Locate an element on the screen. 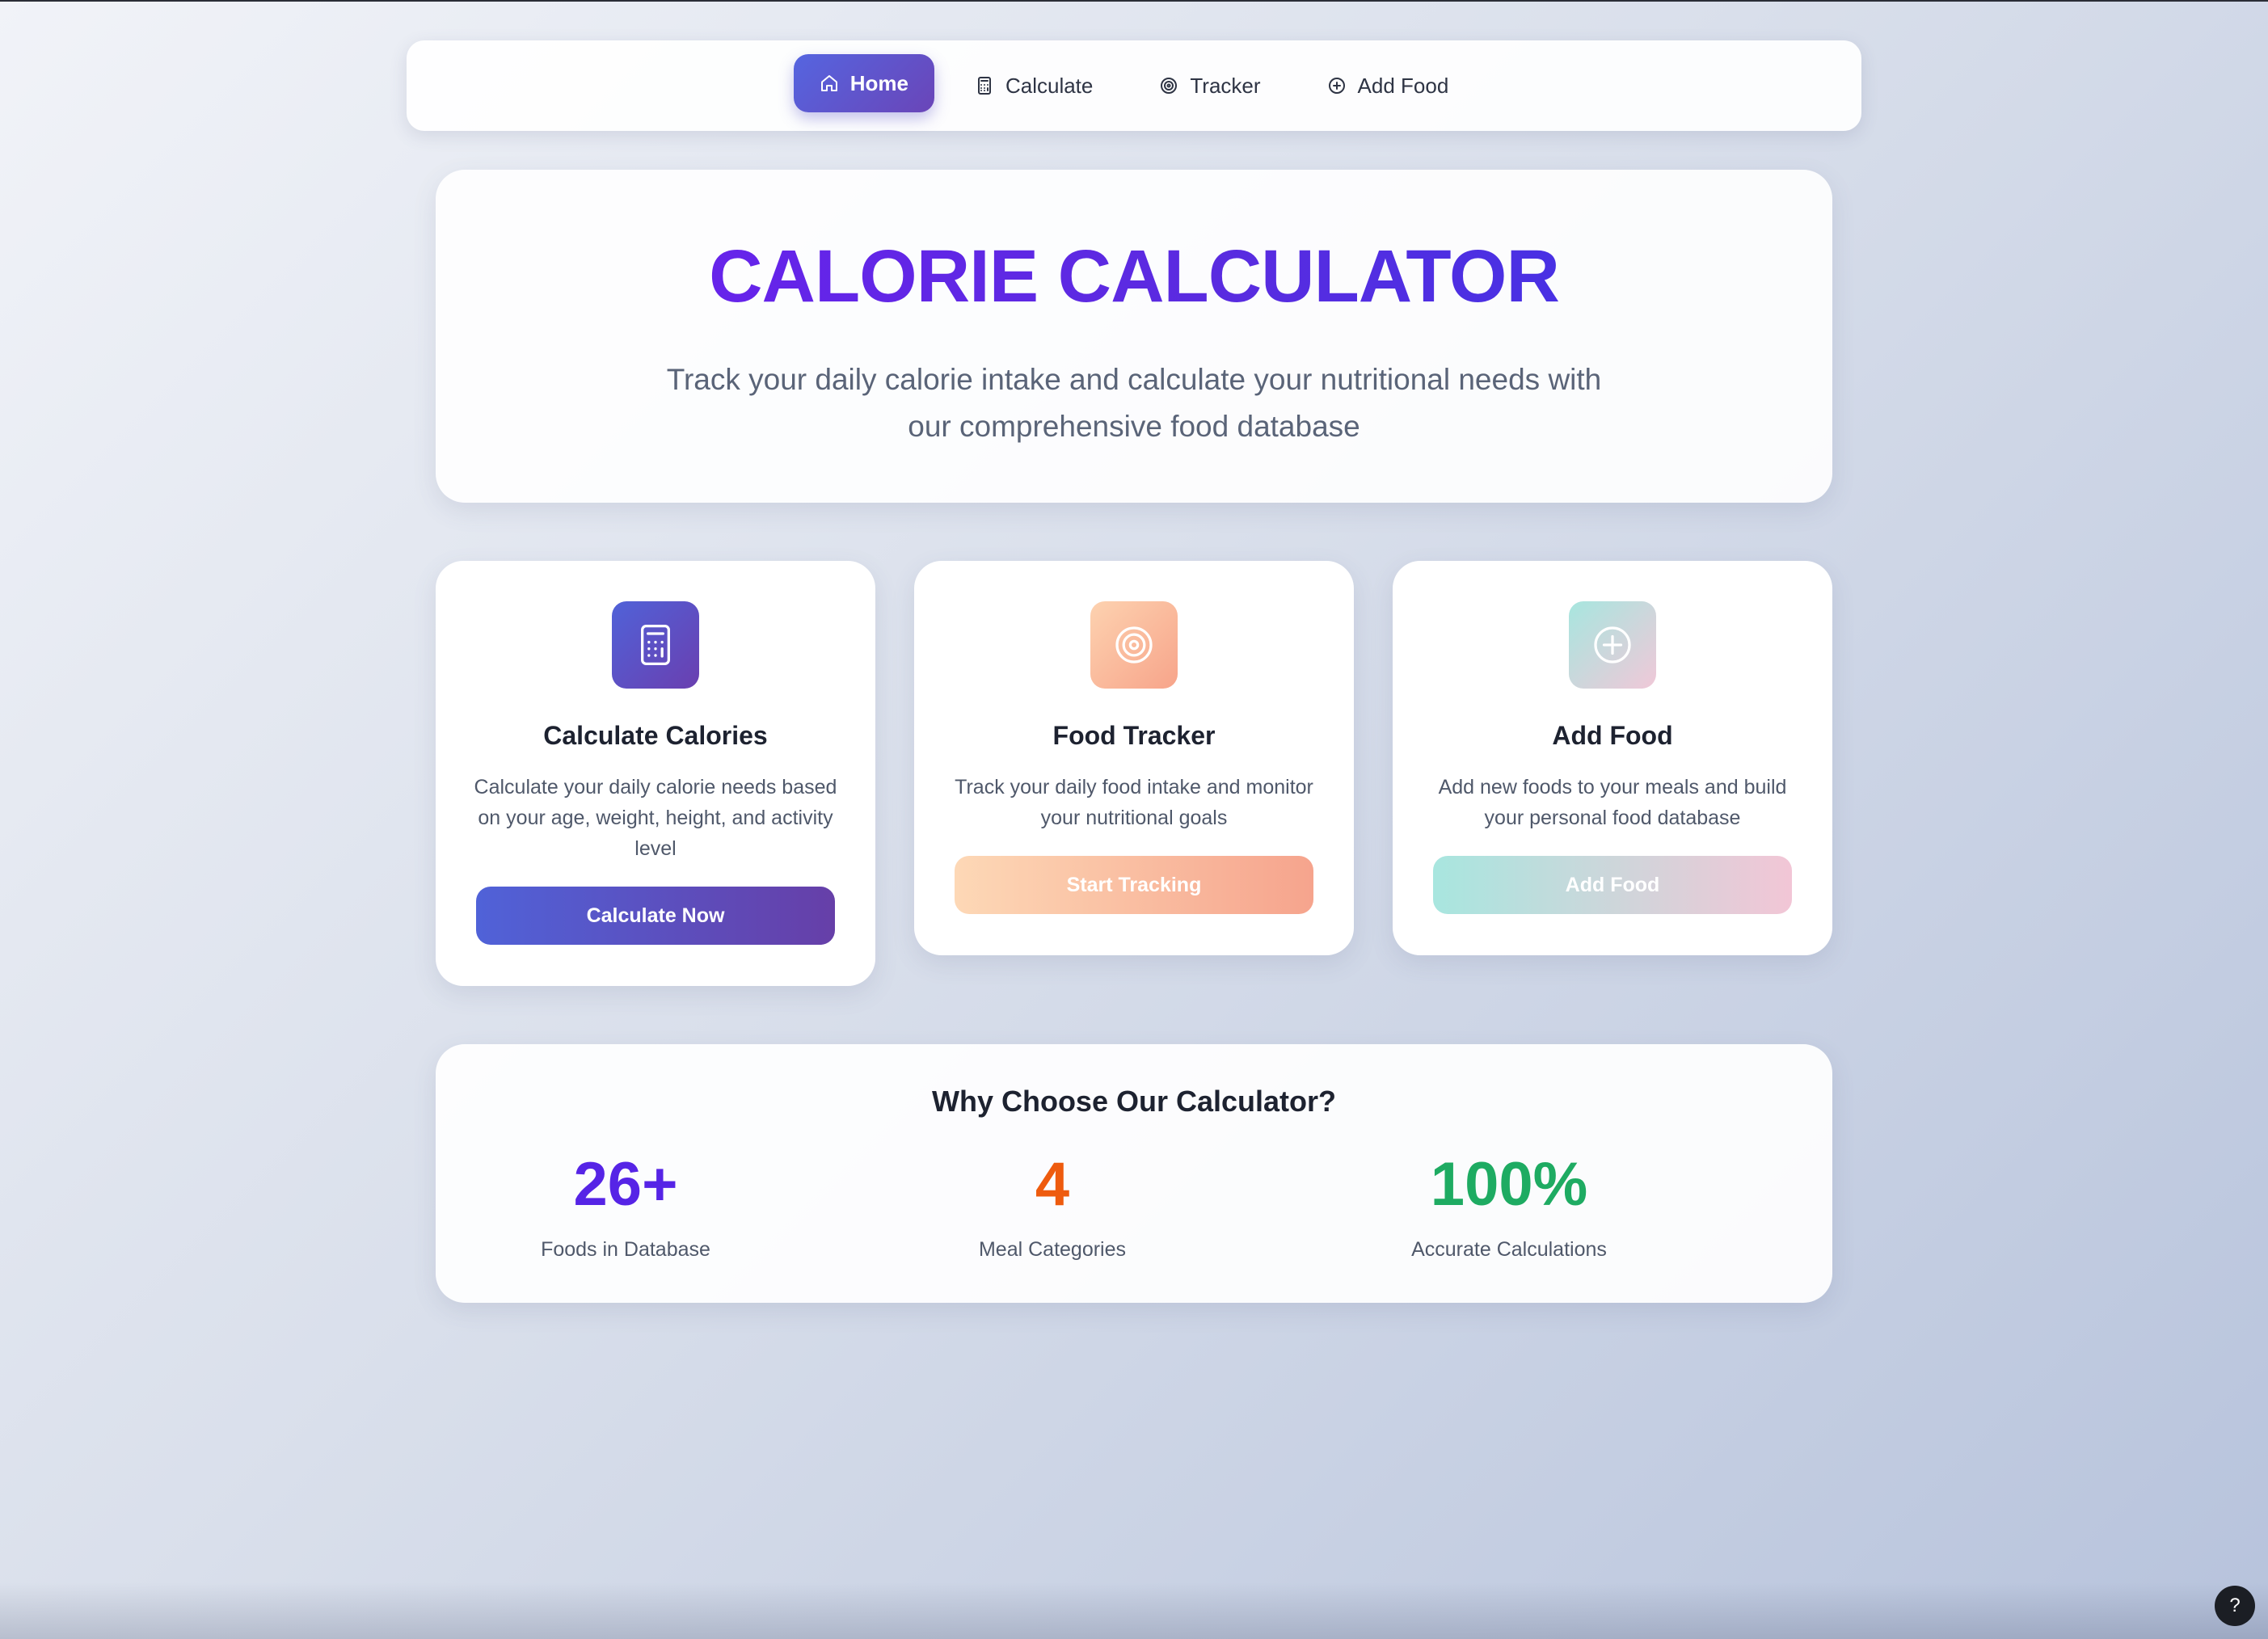  card-title: Food Tracker is located at coordinates (1134, 735).